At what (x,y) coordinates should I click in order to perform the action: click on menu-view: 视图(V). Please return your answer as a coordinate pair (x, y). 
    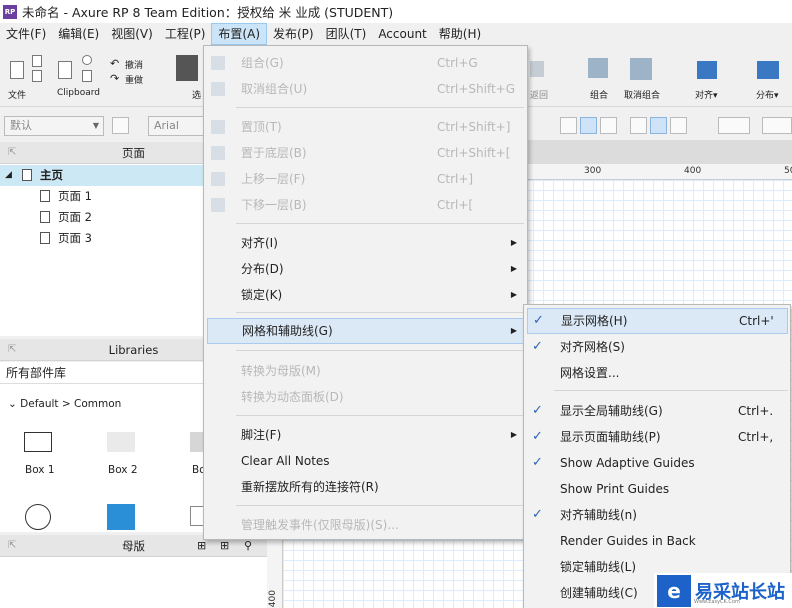
    Looking at the image, I should click on (132, 34).